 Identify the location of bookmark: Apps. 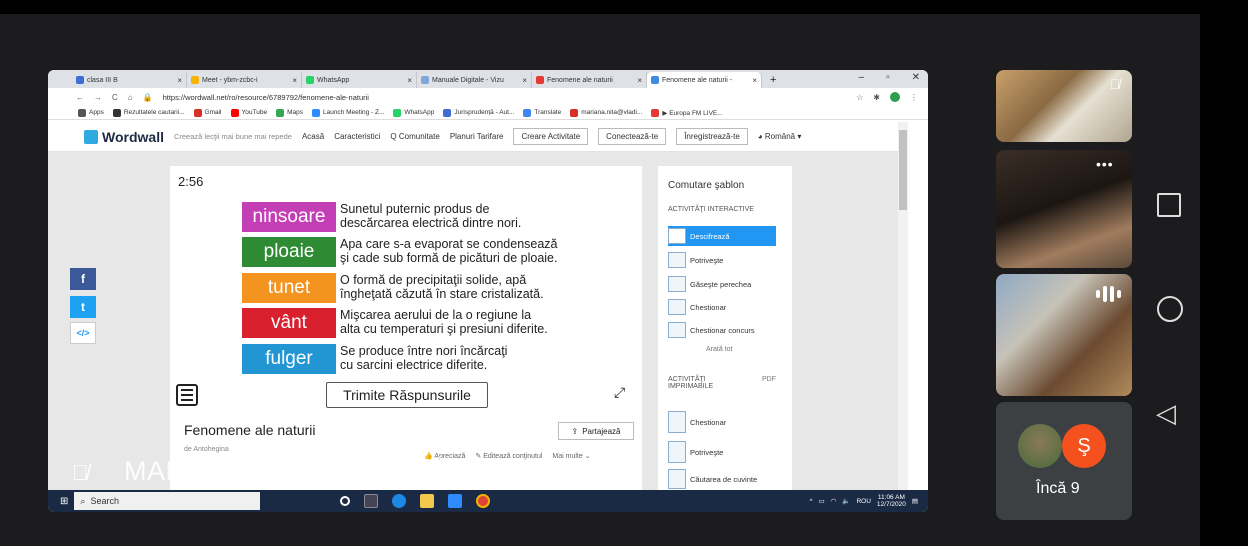
(91, 112).